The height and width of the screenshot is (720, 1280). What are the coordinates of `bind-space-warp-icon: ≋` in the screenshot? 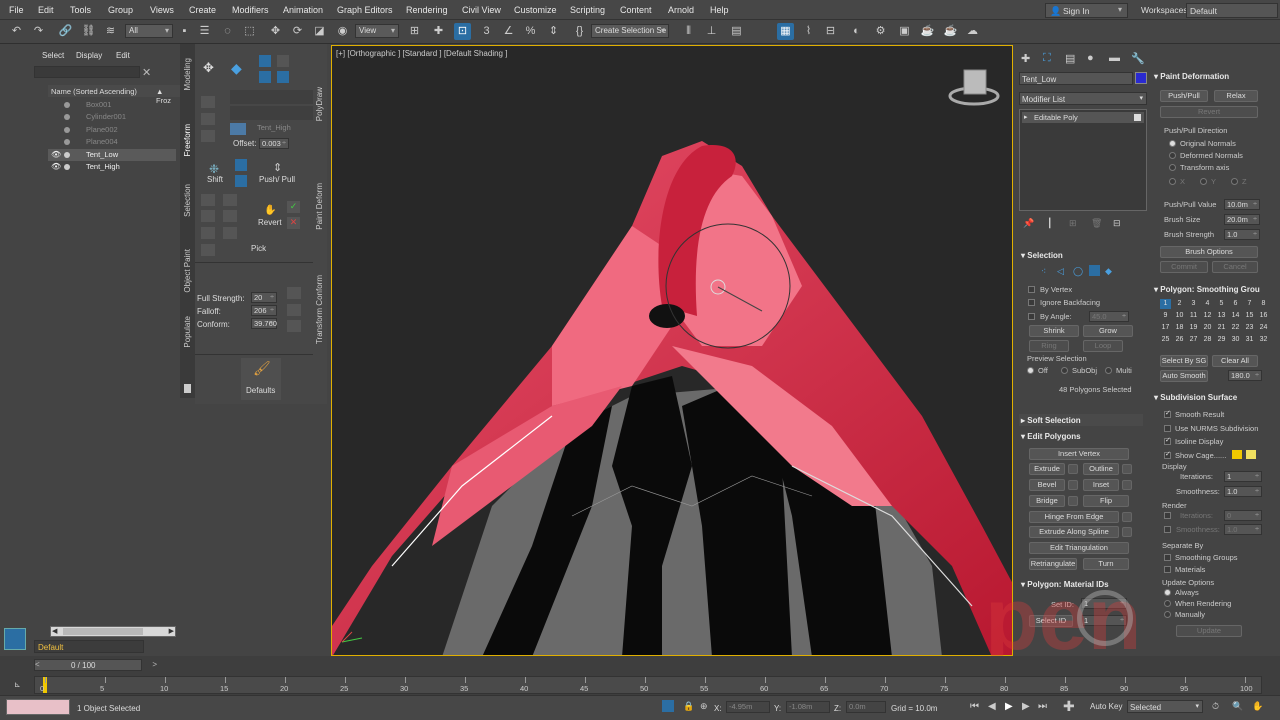 It's located at (110, 31).